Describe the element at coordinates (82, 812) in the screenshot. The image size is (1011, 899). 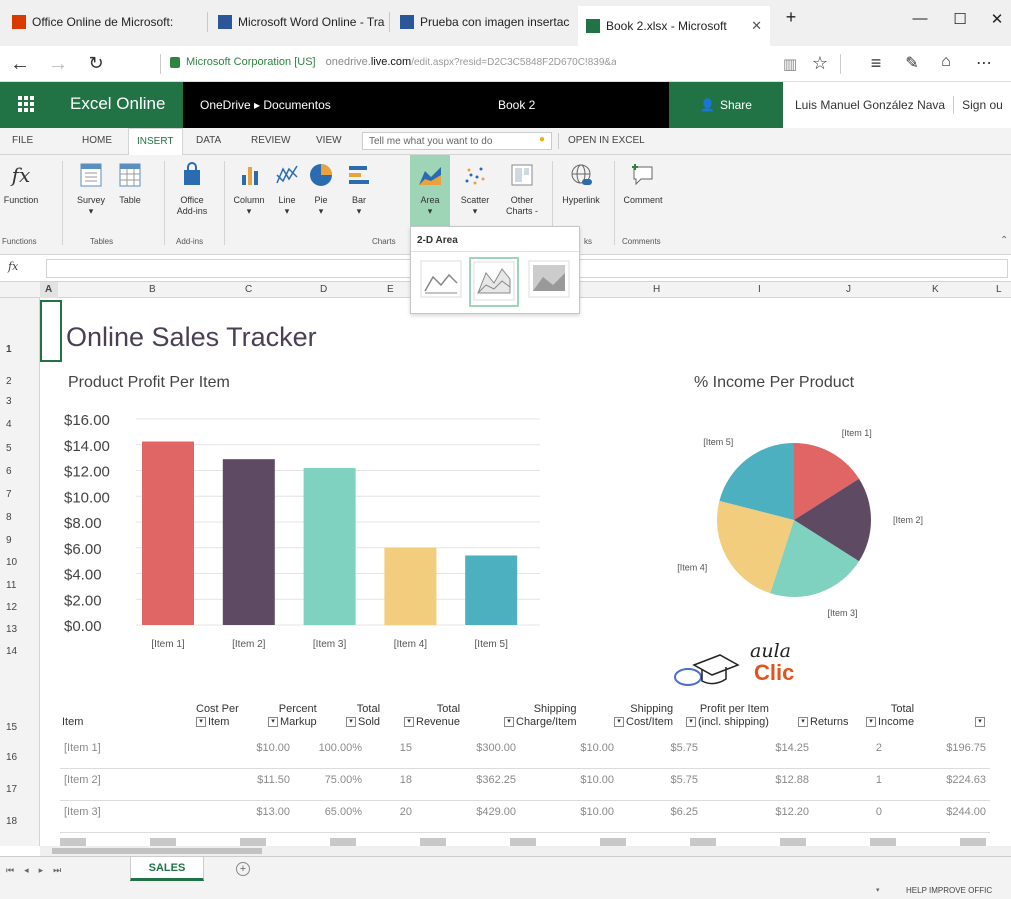
I see `table-cell: [Item 3]` at that location.